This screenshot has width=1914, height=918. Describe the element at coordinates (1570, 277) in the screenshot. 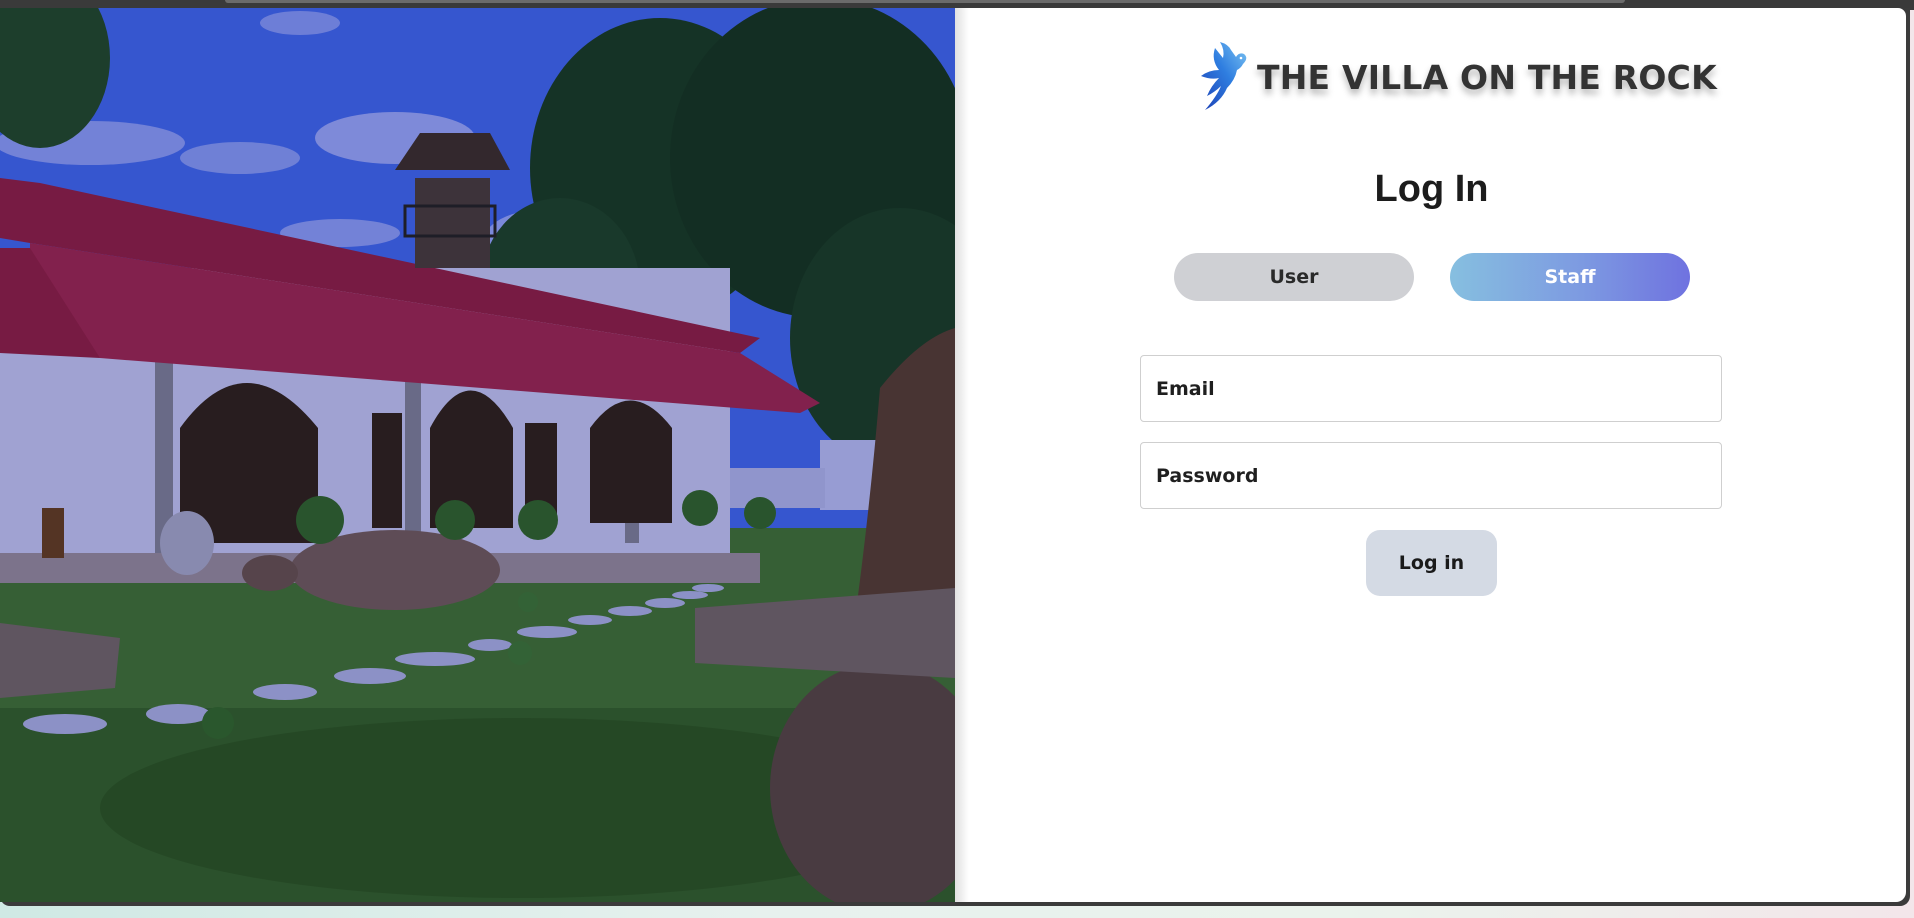

I see `staff-role-button: Staff` at that location.